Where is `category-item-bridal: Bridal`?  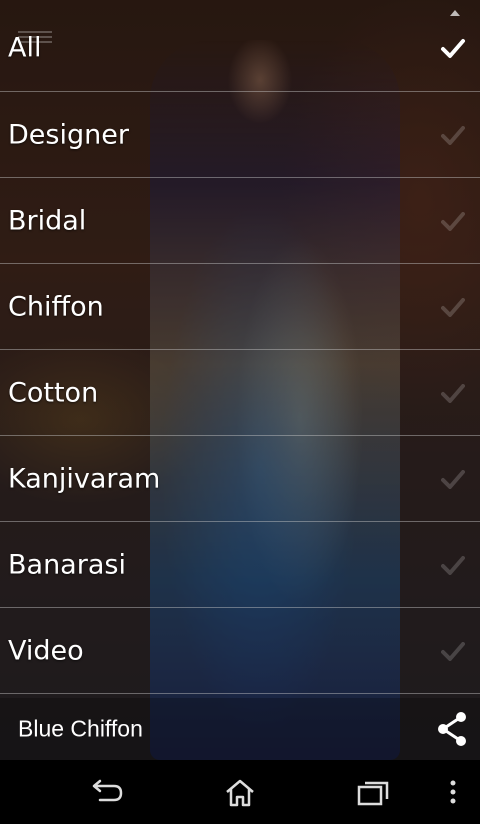
category-item-bridal: Bridal is located at coordinates (240, 221).